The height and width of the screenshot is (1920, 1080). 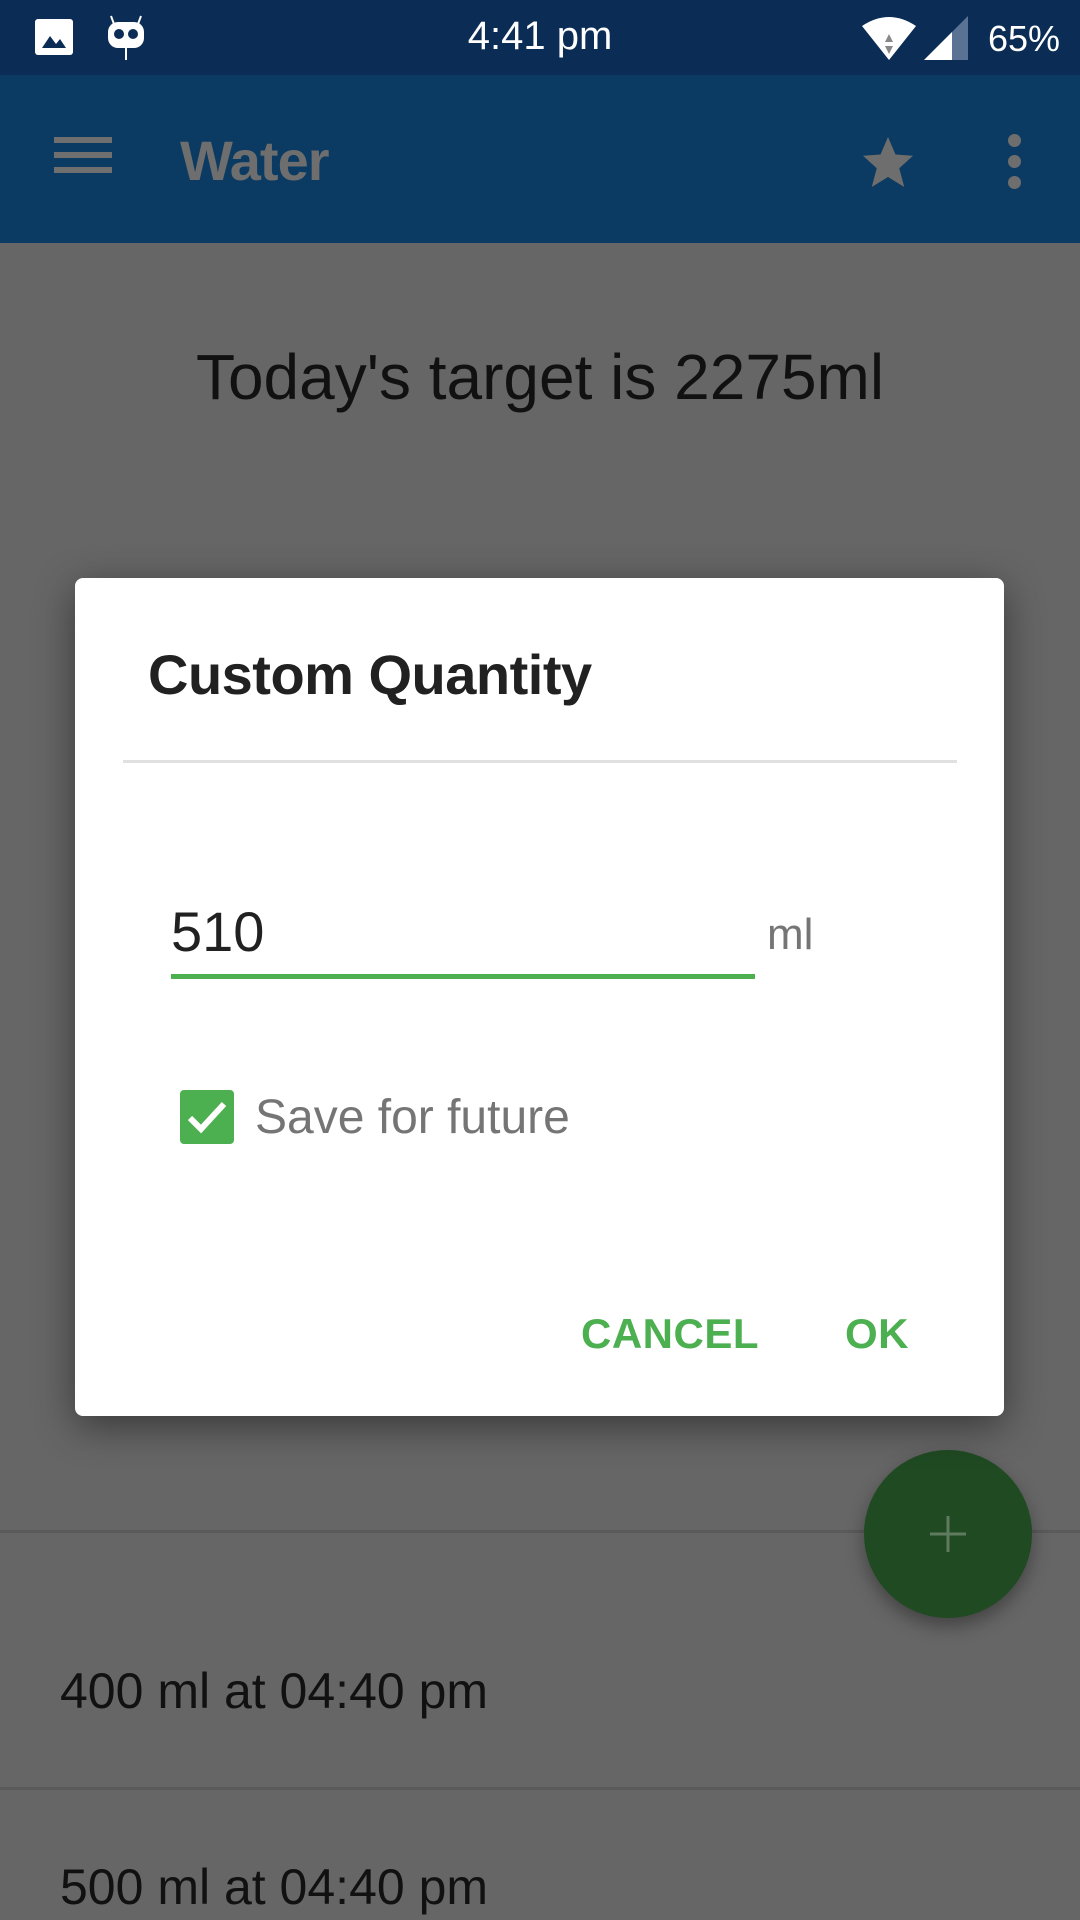 I want to click on history-item: 400 ml at 04:40 pm, so click(x=274, y=1691).